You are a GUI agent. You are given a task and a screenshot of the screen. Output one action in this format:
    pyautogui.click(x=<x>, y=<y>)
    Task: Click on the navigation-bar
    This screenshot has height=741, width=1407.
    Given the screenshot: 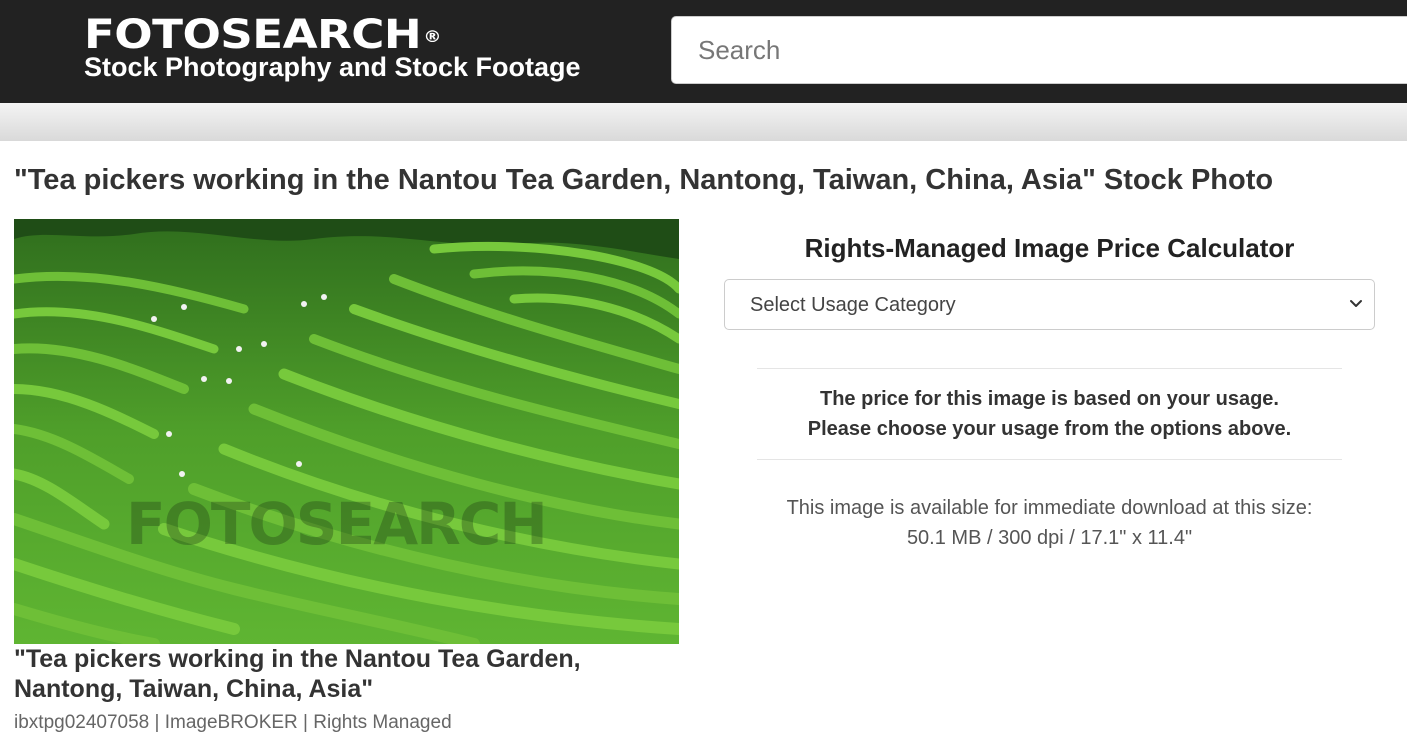 What is the action you would take?
    pyautogui.click(x=703, y=122)
    